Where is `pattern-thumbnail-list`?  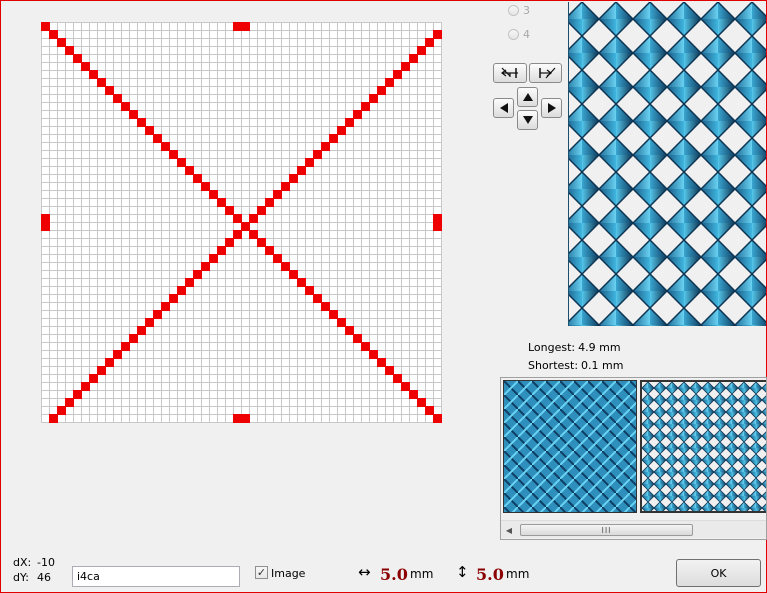 pattern-thumbnail-list is located at coordinates (633, 458).